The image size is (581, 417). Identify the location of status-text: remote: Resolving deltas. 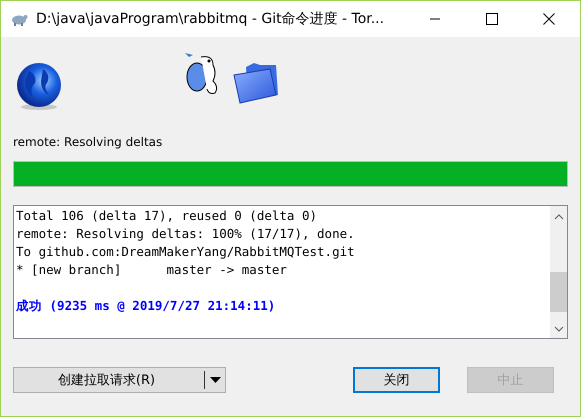
(88, 143).